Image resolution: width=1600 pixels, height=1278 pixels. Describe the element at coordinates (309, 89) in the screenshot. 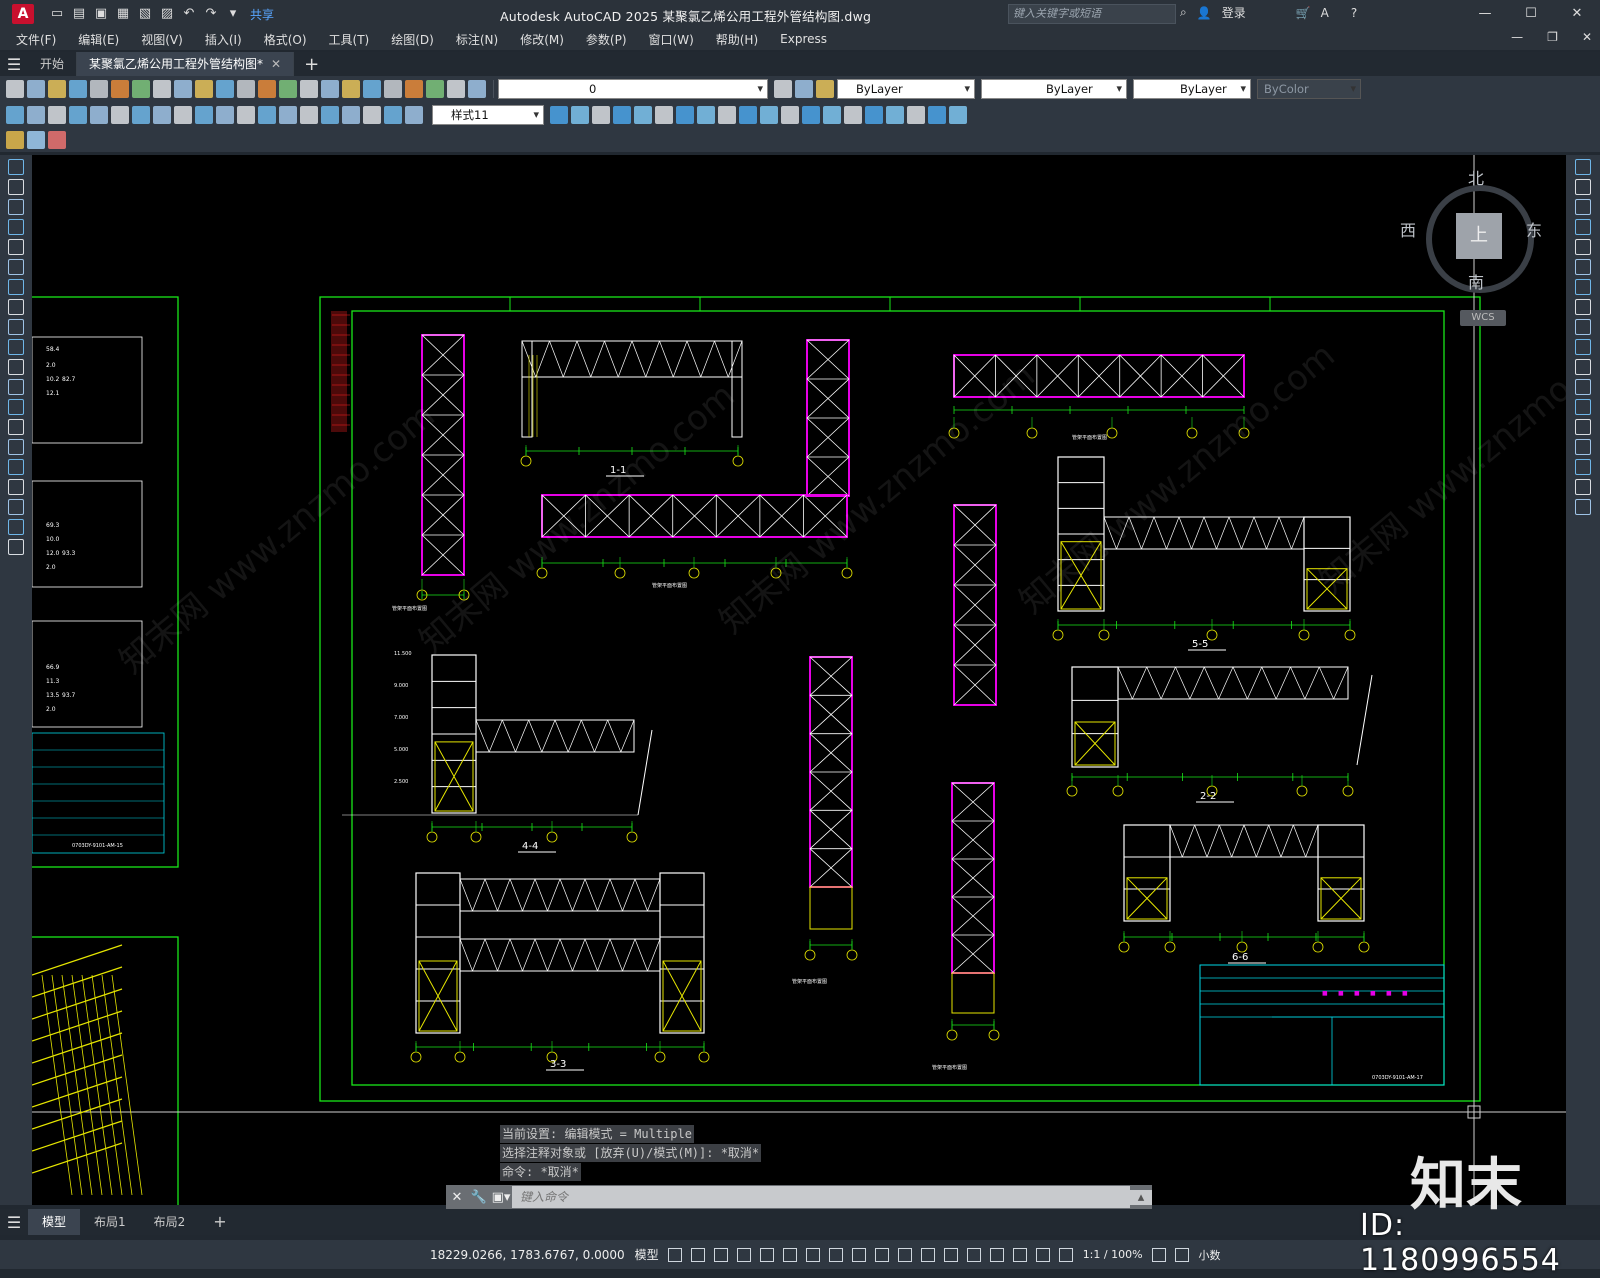

I see `zoom-window-icon` at that location.